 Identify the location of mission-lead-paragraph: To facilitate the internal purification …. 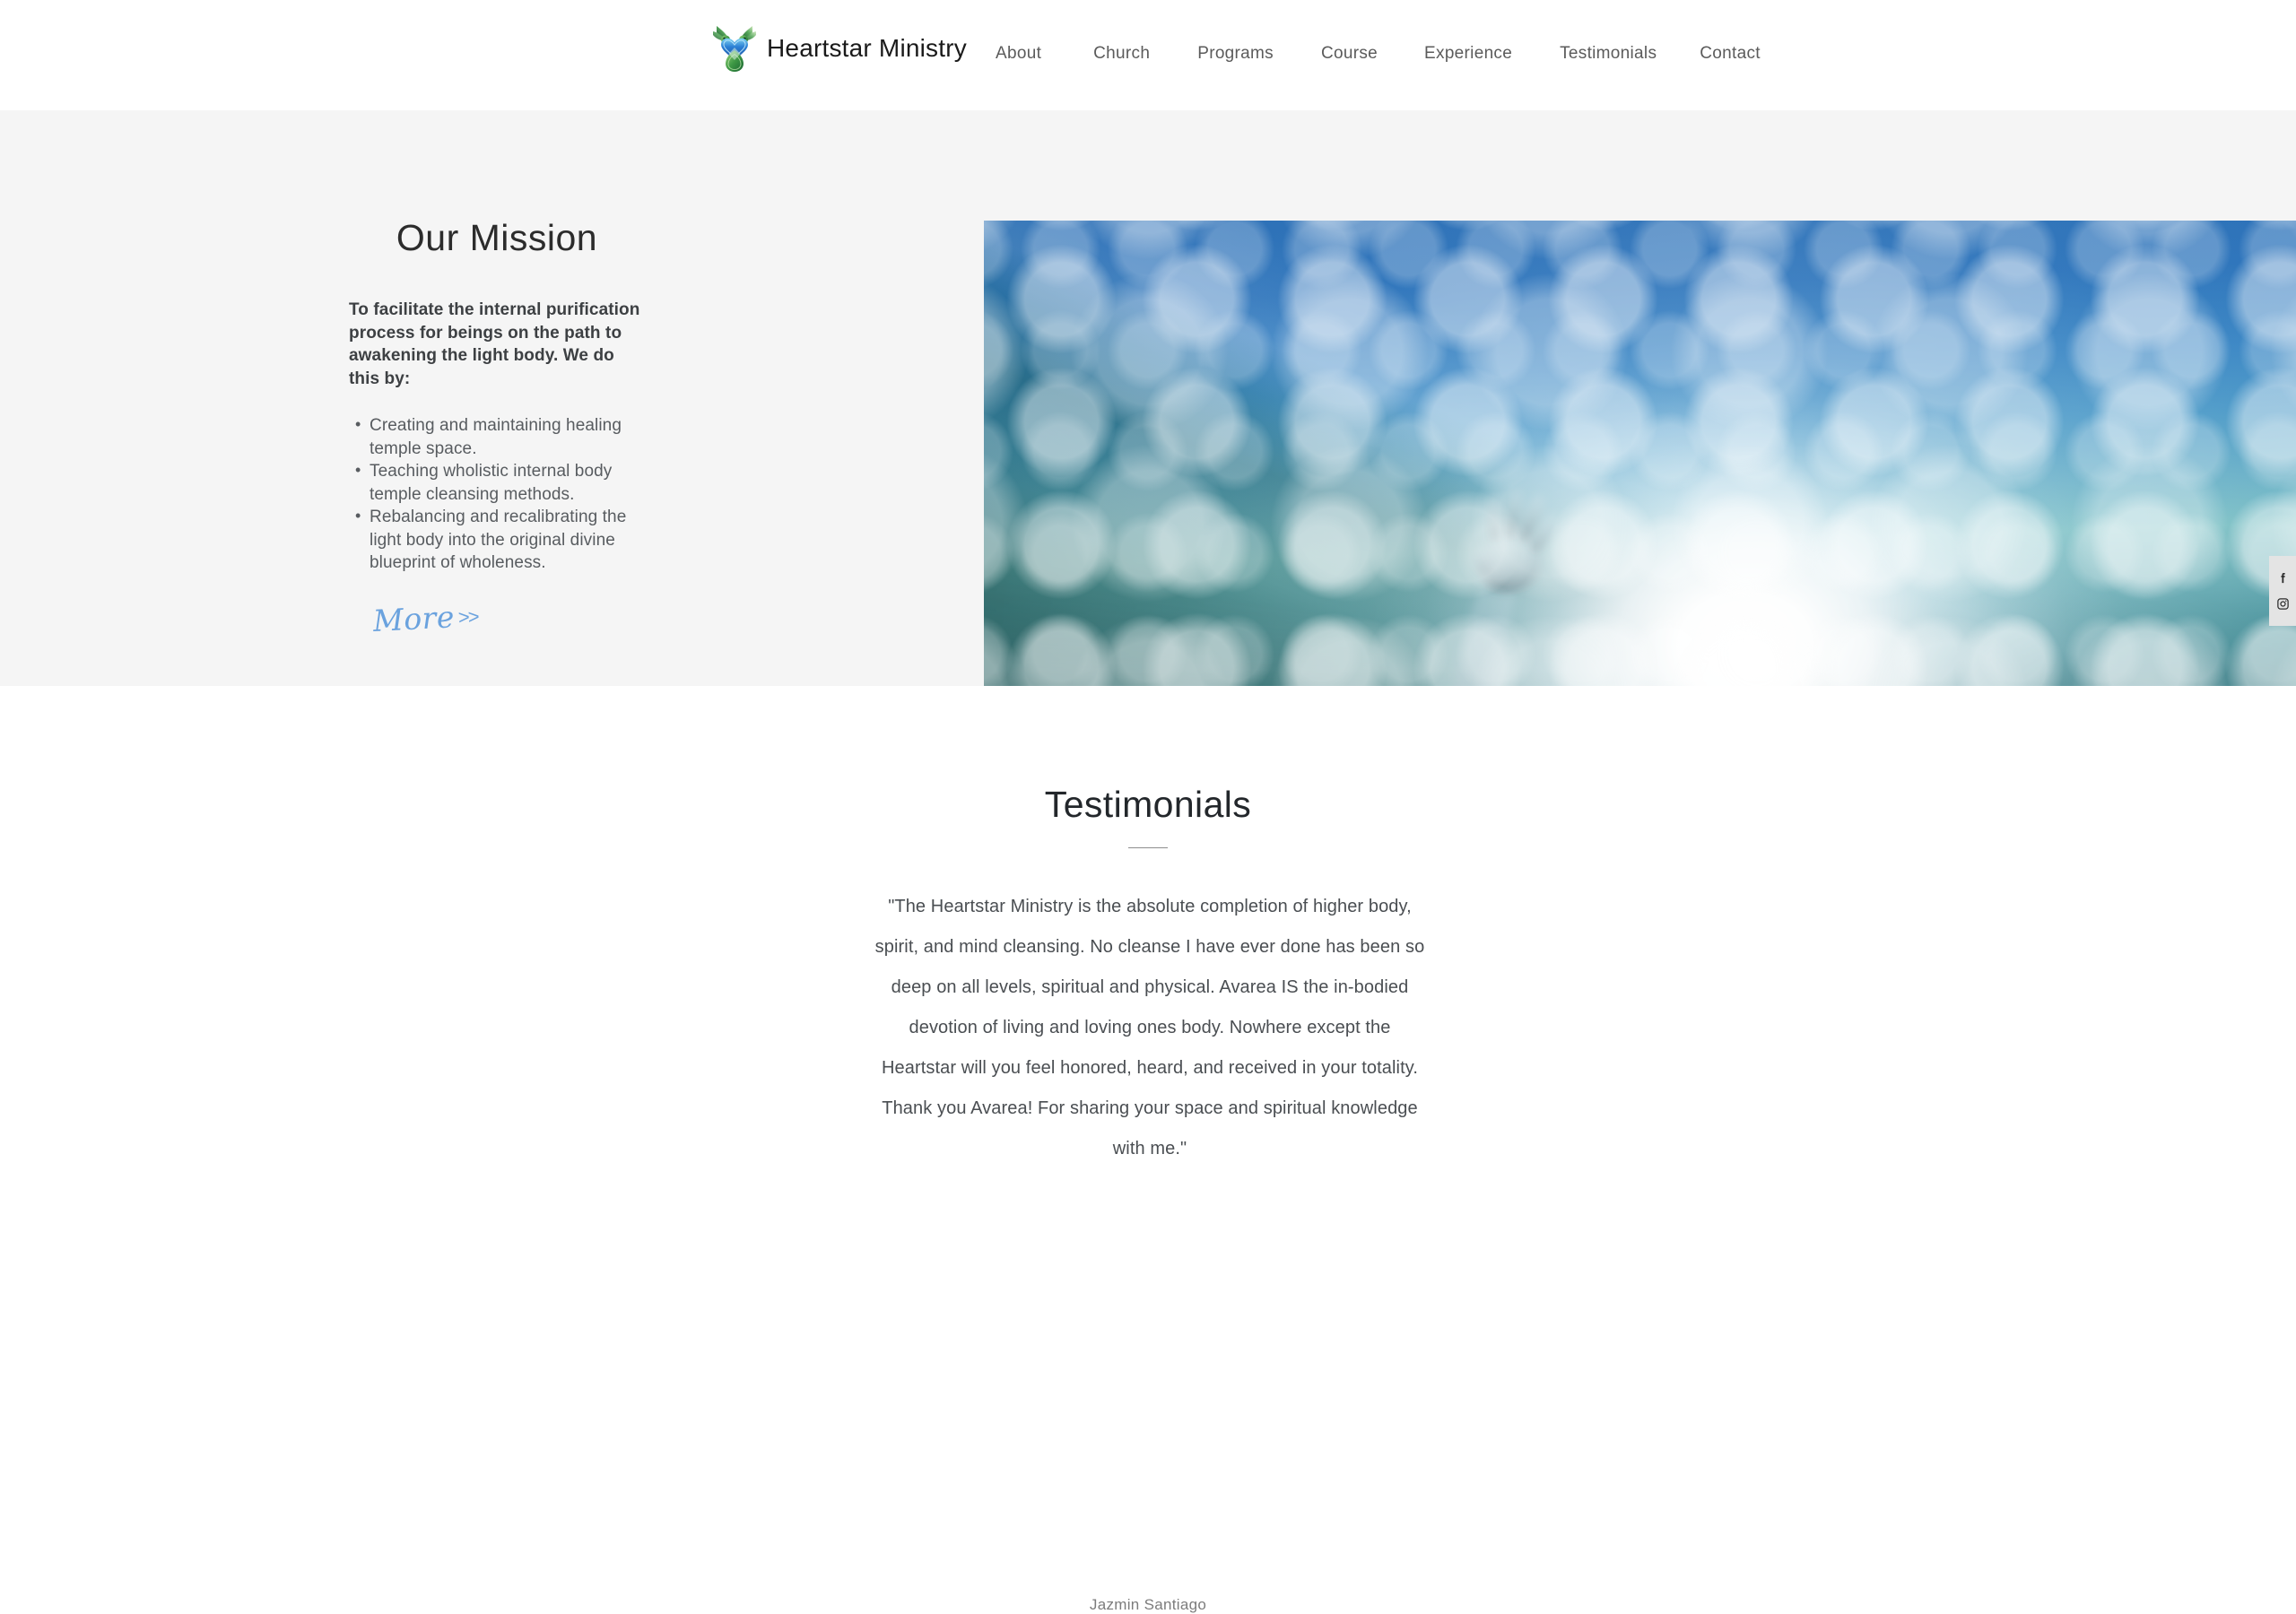
(494, 344).